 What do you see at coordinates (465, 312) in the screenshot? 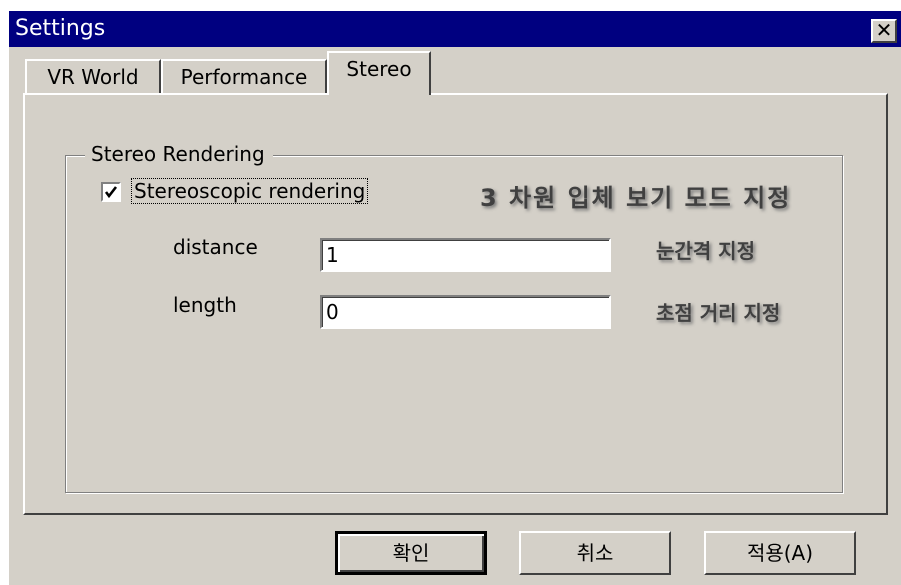
I see `length-input: 0` at bounding box center [465, 312].